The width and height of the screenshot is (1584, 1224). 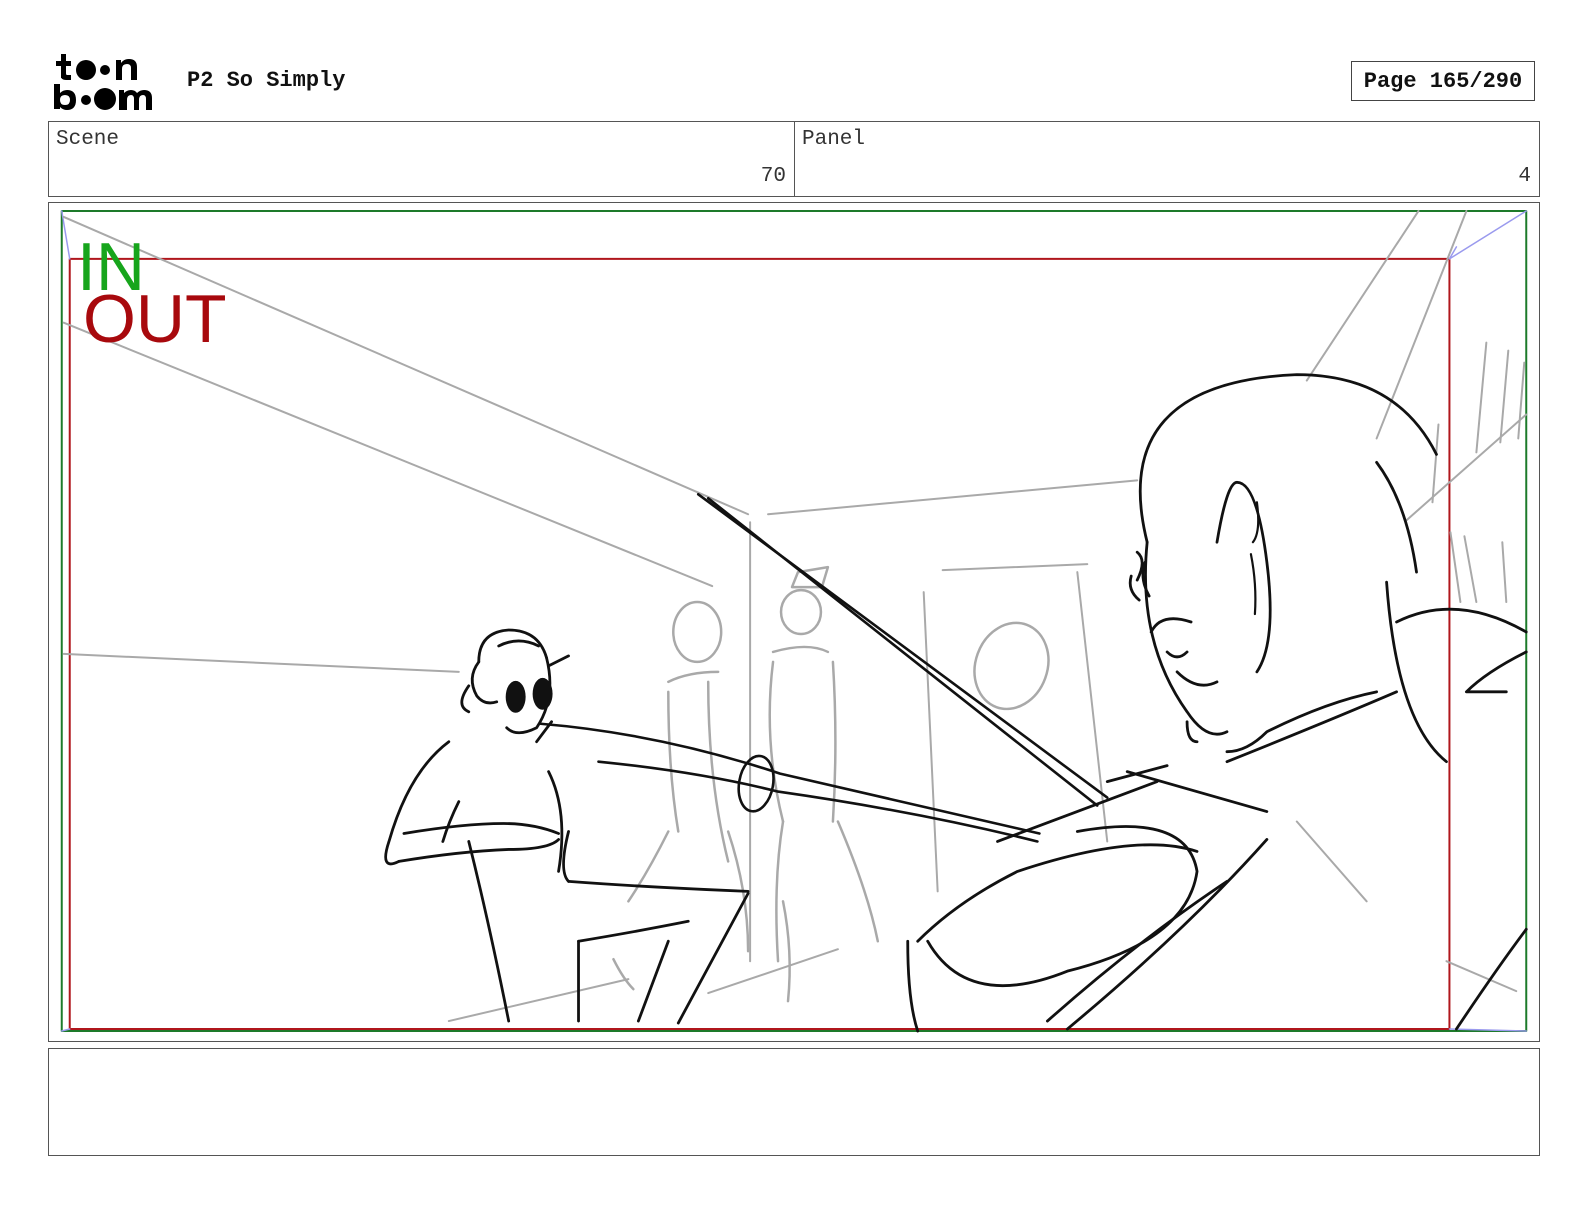 What do you see at coordinates (773, 176) in the screenshot?
I see `scene-number: 70` at bounding box center [773, 176].